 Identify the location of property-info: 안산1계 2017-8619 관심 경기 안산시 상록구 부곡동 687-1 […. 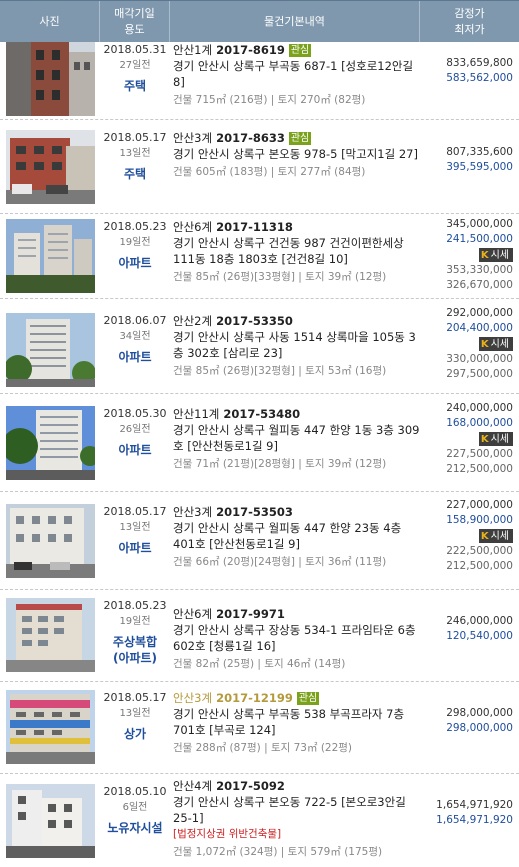
(298, 75).